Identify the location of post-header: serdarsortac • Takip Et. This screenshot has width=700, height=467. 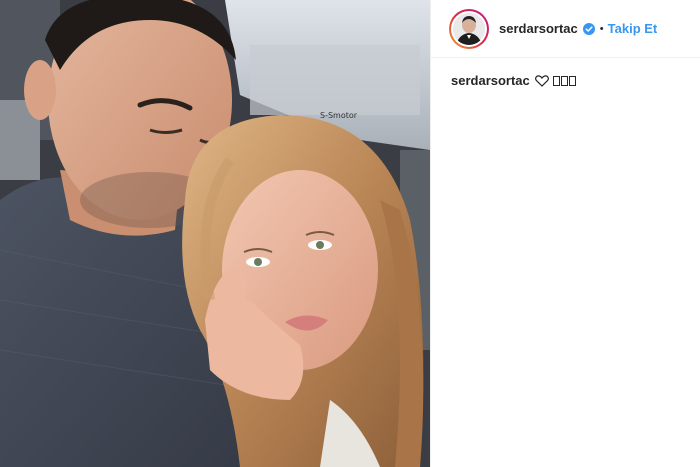
(565, 29).